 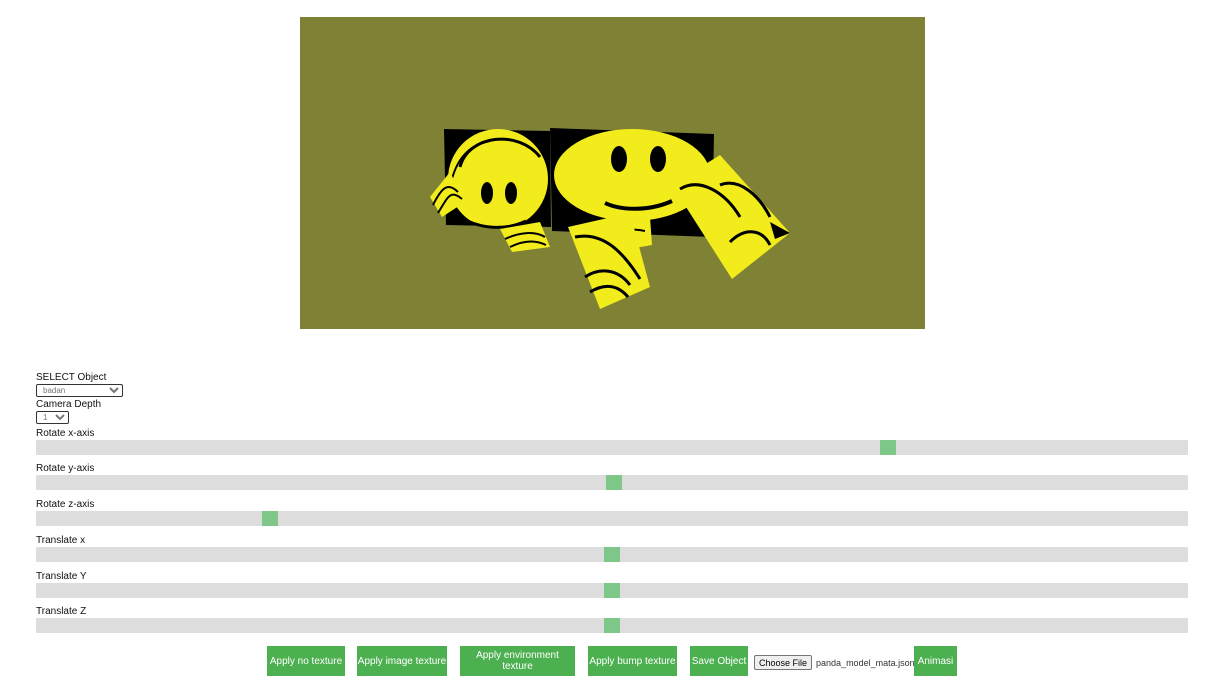 What do you see at coordinates (402, 661) in the screenshot?
I see `apply-image-texture-button: Apply image texture` at bounding box center [402, 661].